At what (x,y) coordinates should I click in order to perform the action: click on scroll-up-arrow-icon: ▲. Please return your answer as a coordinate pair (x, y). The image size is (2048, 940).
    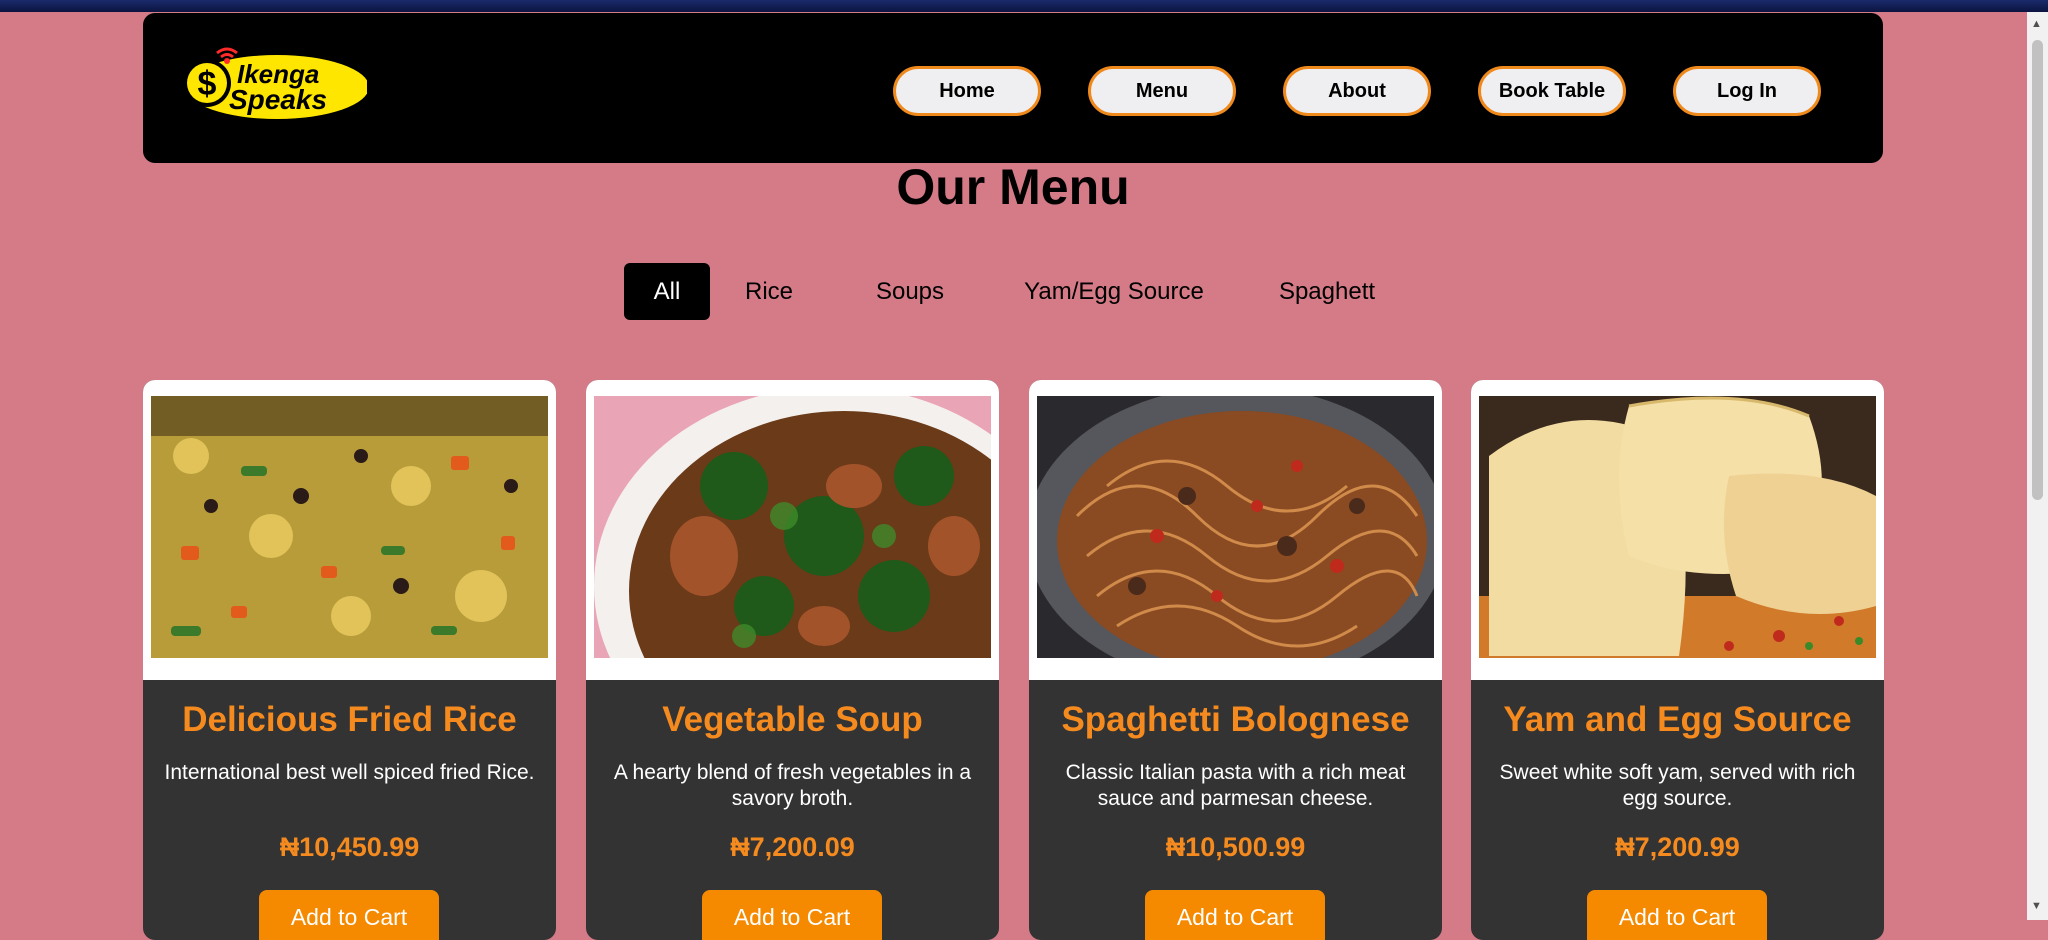
    Looking at the image, I should click on (2036, 24).